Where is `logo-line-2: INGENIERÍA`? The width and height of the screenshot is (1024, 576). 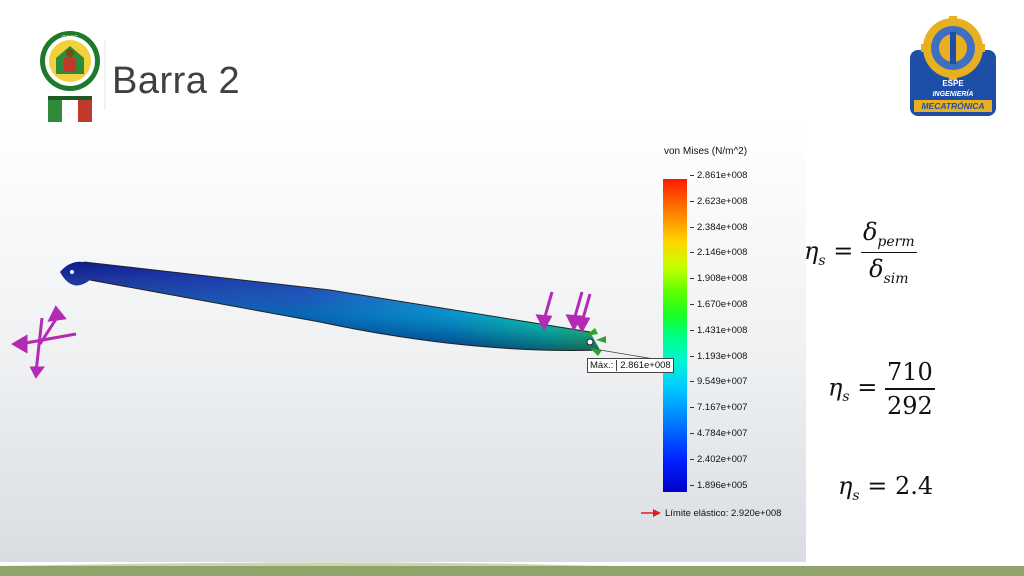
logo-line-2: INGENIERÍA is located at coordinates (953, 93).